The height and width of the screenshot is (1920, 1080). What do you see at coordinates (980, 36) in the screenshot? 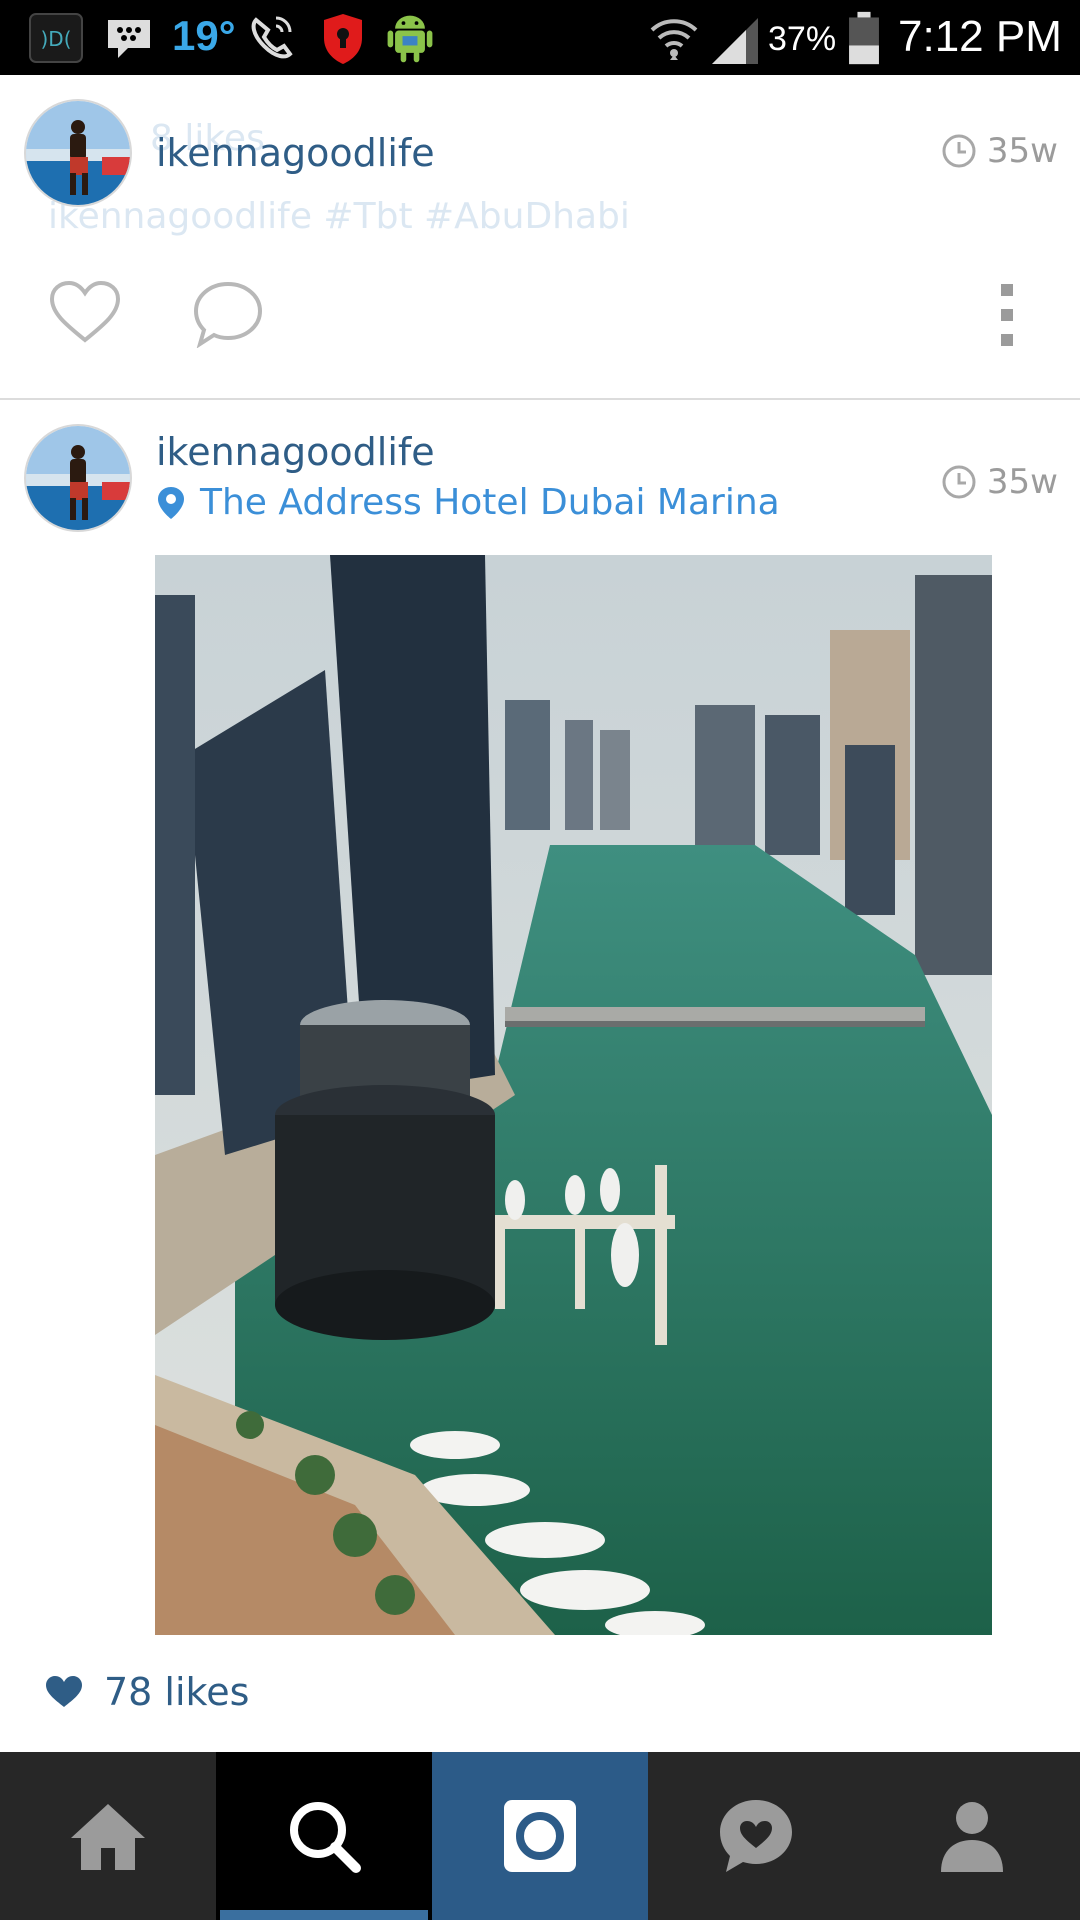
I see `status-time: 7:12 PM` at bounding box center [980, 36].